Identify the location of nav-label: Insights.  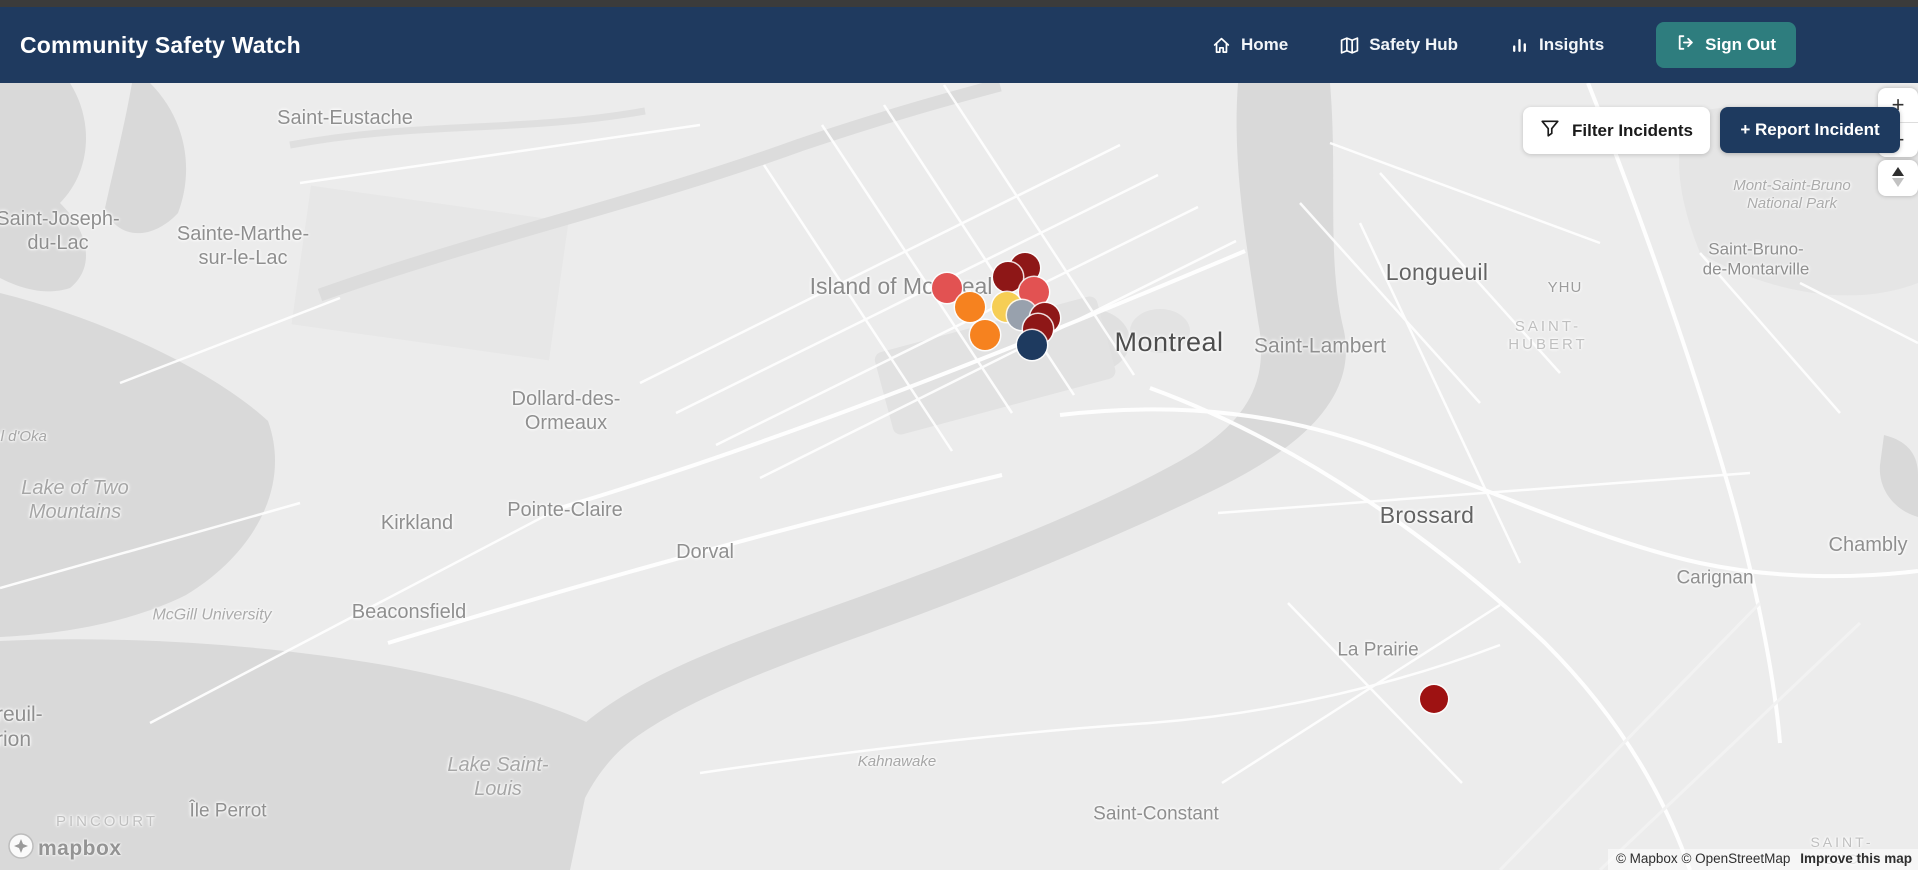
(1572, 44).